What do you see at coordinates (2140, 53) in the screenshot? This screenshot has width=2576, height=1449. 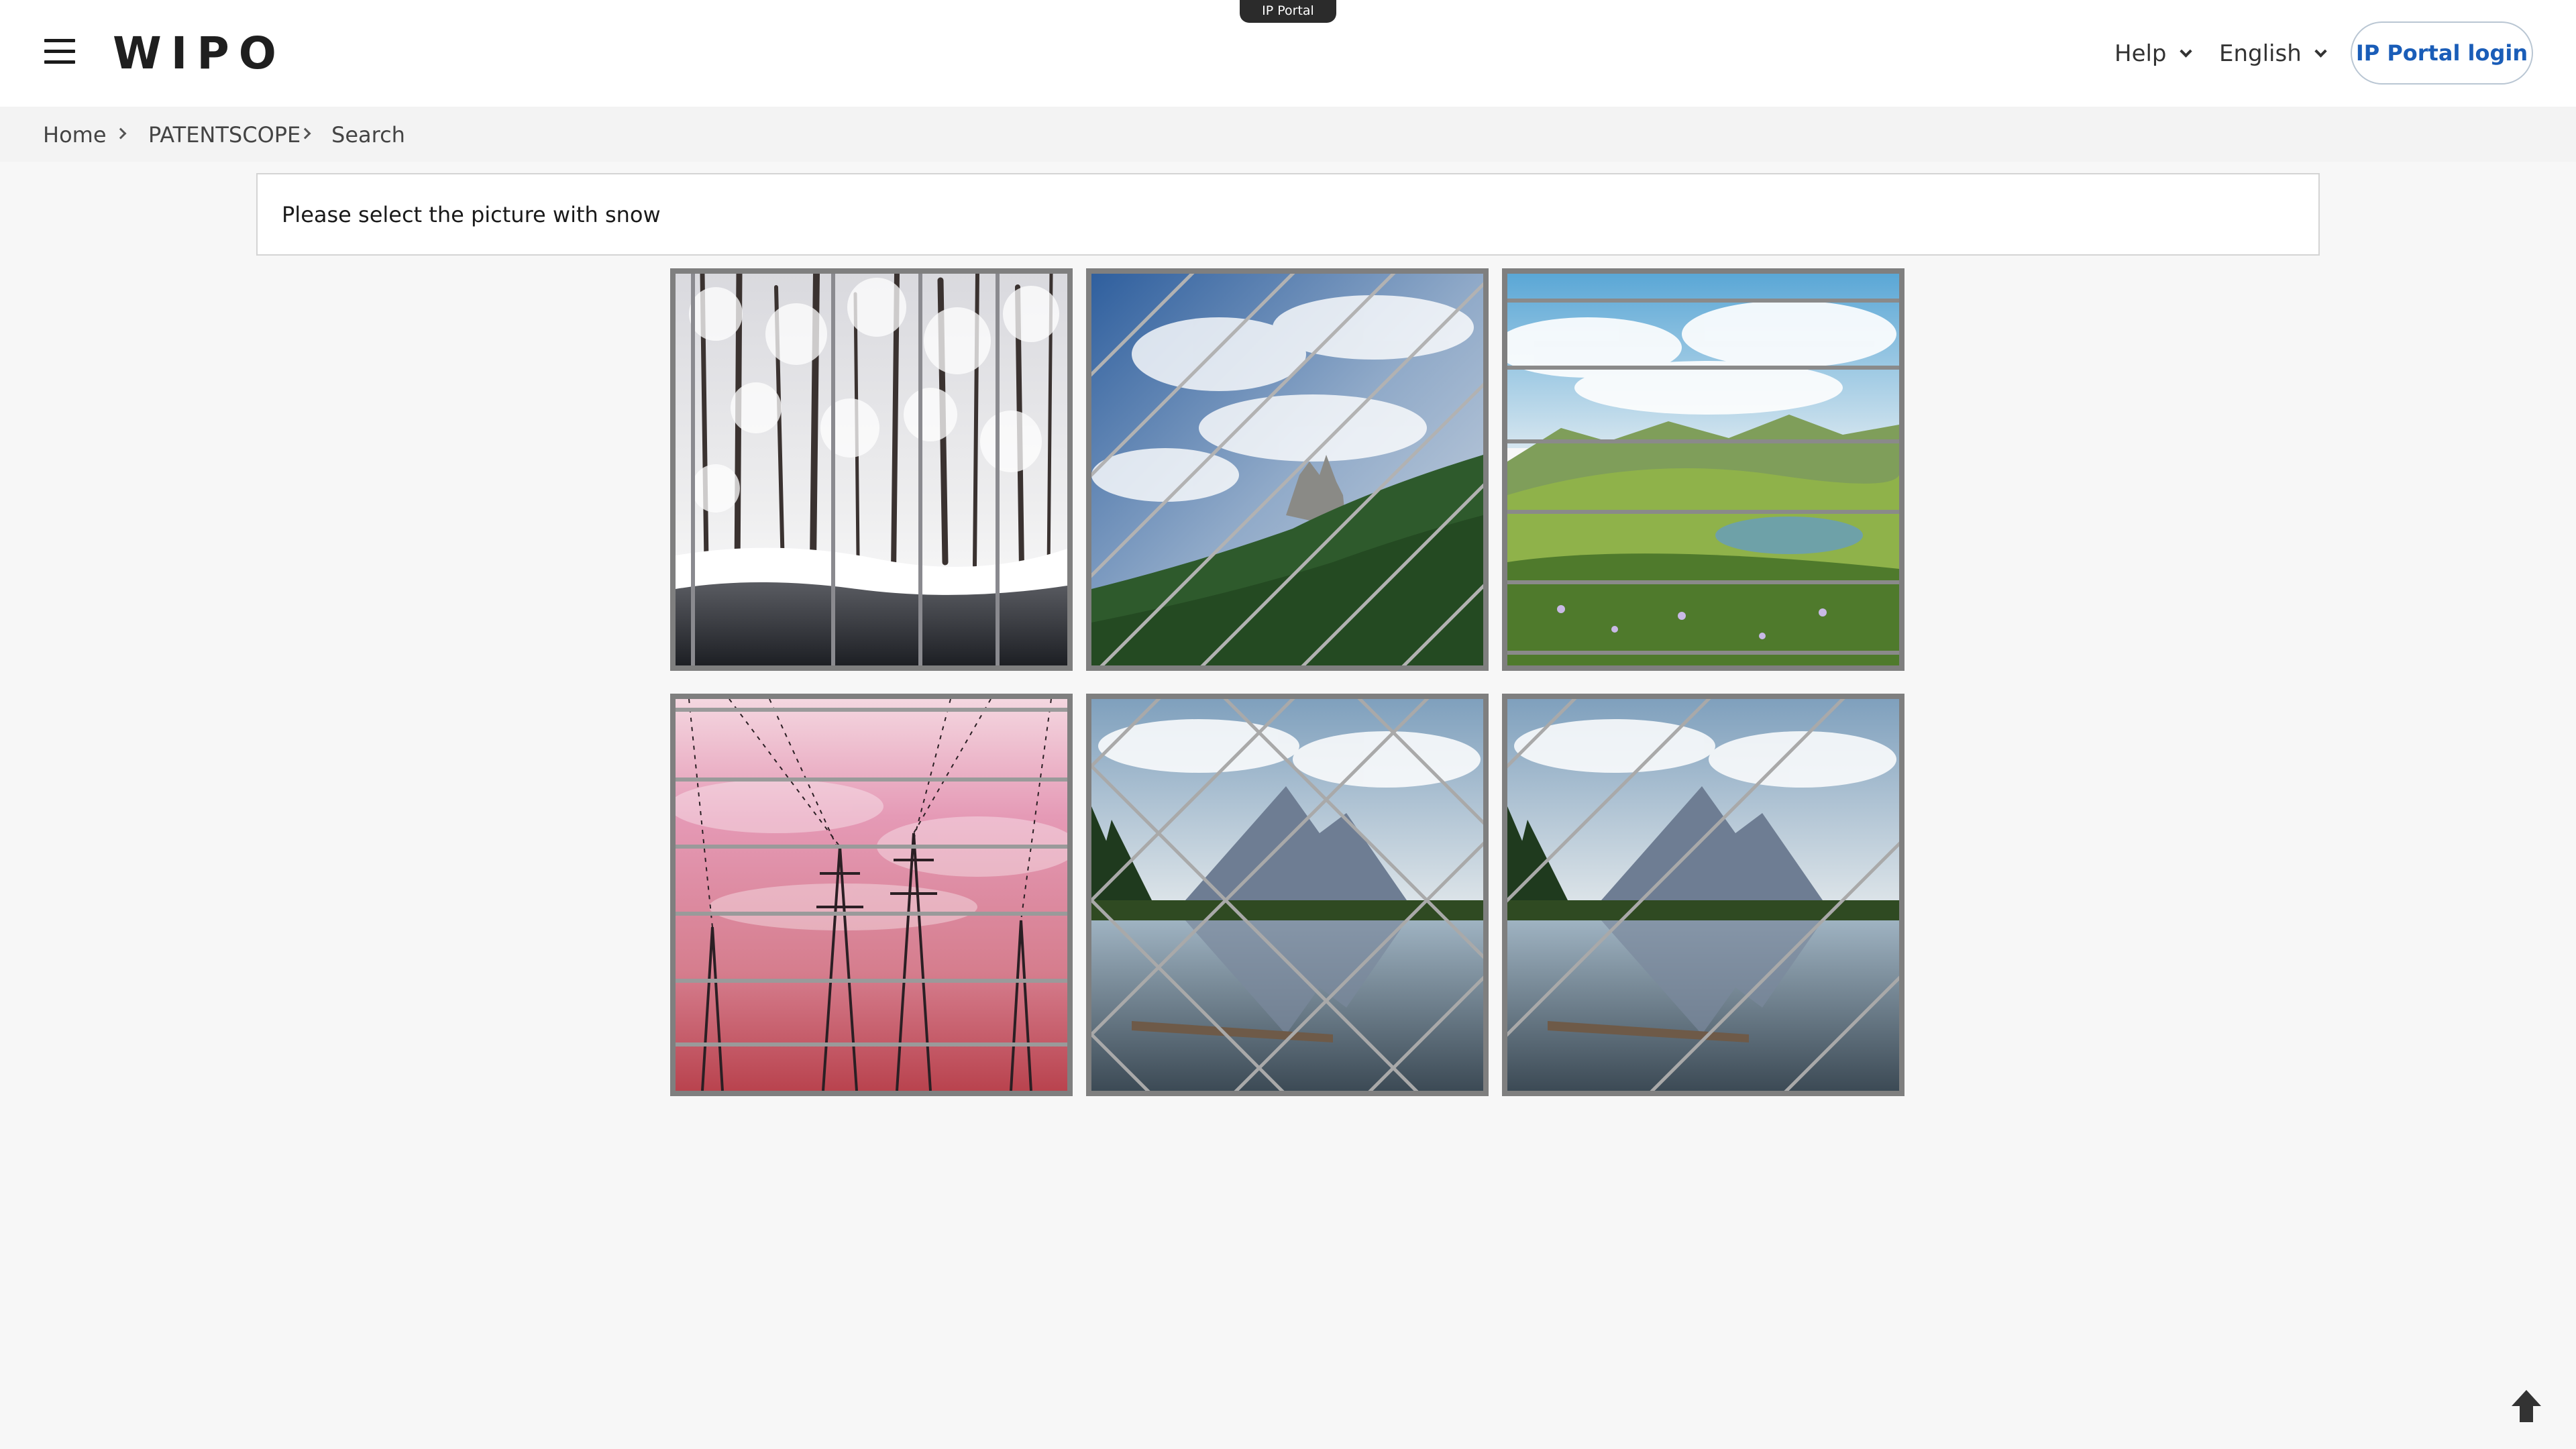 I see `help-label: Help` at bounding box center [2140, 53].